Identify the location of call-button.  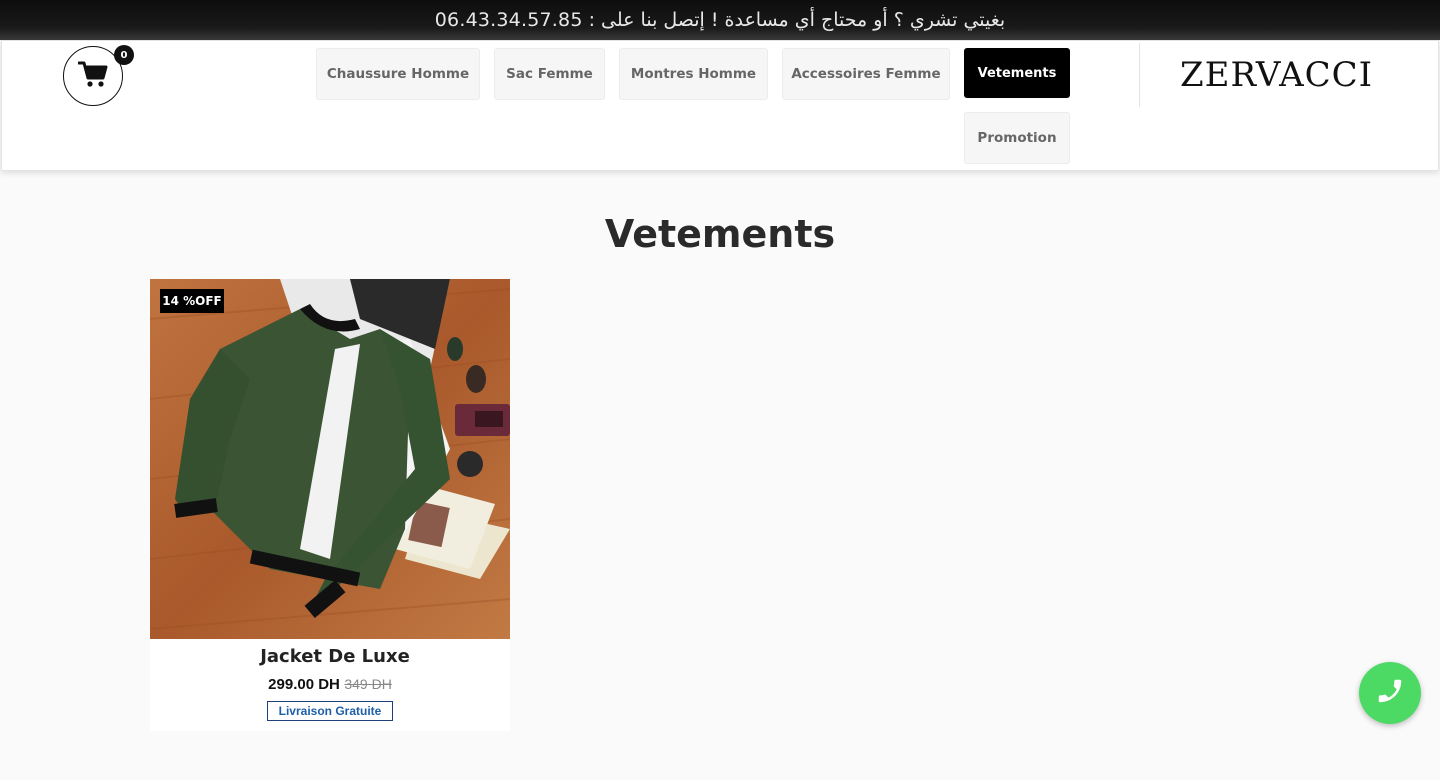
(1390, 693).